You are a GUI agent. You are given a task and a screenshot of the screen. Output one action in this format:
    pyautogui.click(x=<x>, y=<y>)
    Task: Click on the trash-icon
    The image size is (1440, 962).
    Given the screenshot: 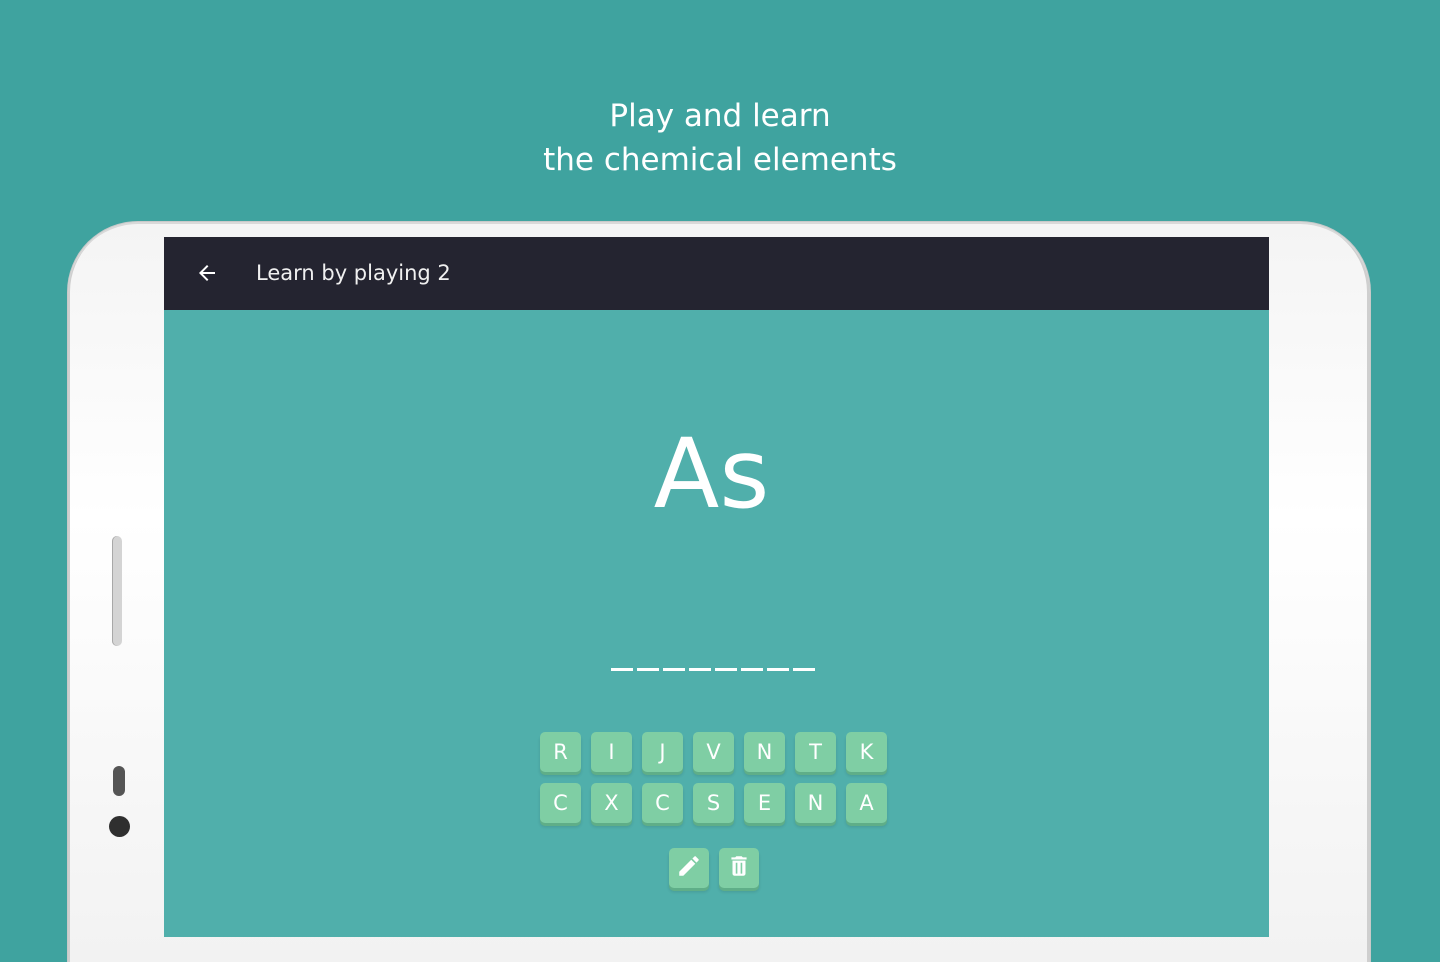 What is the action you would take?
    pyautogui.click(x=739, y=868)
    